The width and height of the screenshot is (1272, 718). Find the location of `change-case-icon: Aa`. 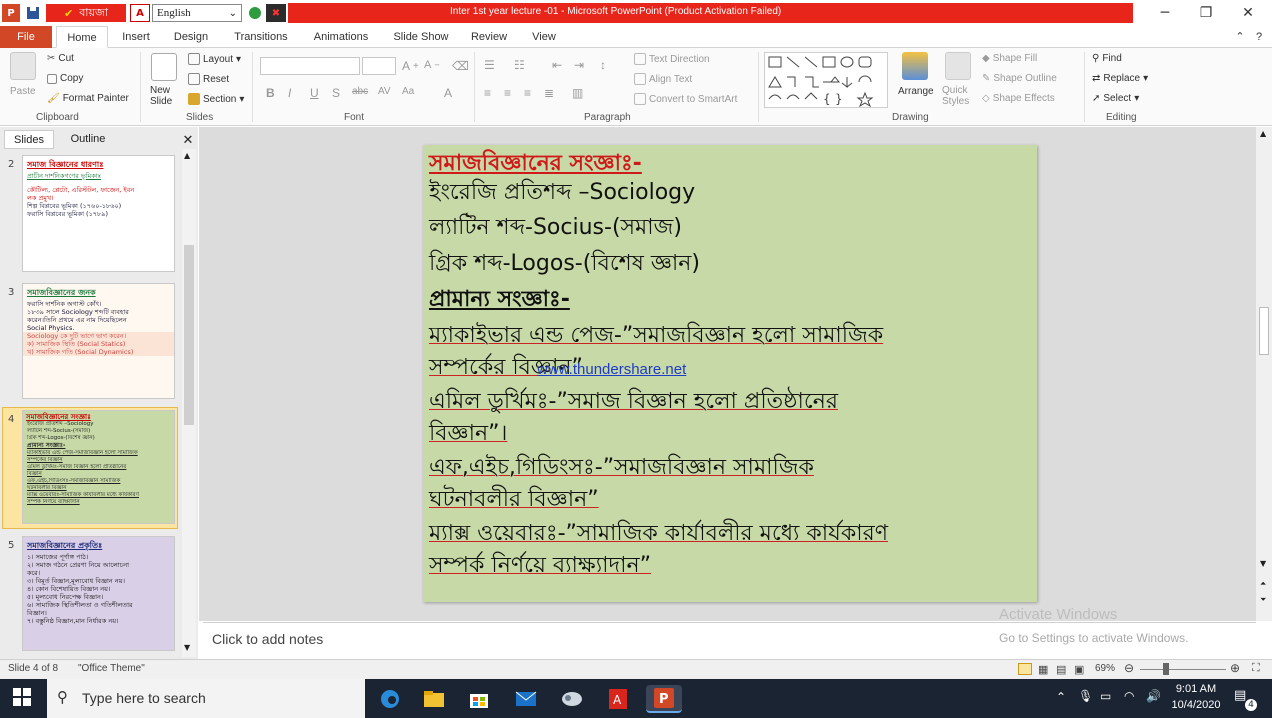

change-case-icon: Aa is located at coordinates (408, 91).